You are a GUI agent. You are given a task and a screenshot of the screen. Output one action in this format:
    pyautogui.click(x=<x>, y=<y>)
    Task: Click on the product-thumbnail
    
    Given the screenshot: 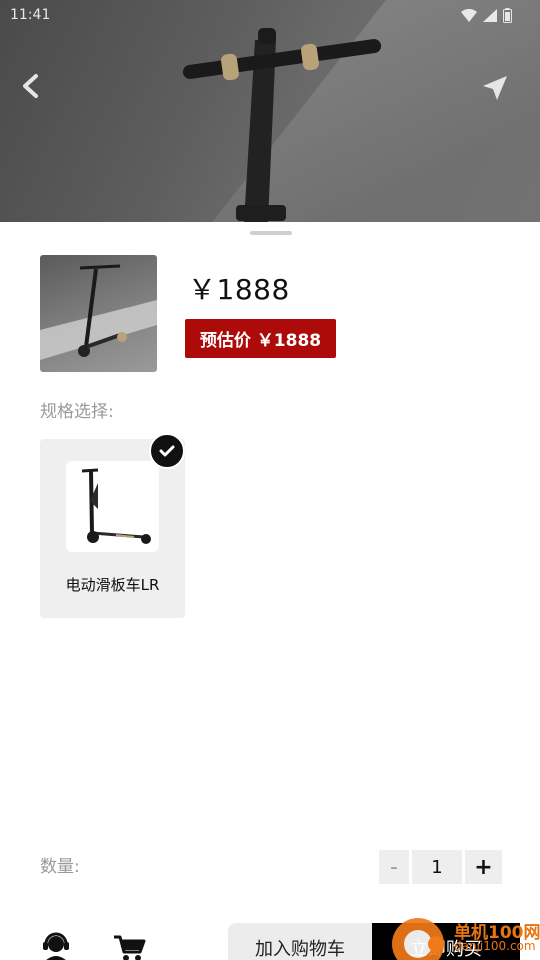 What is the action you would take?
    pyautogui.click(x=98, y=313)
    